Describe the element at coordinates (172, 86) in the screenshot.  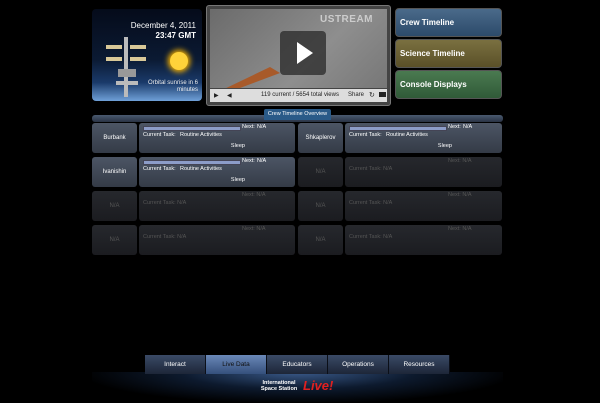
I see `orbital-status-text: Orbital sunrise in 6 minutes` at that location.